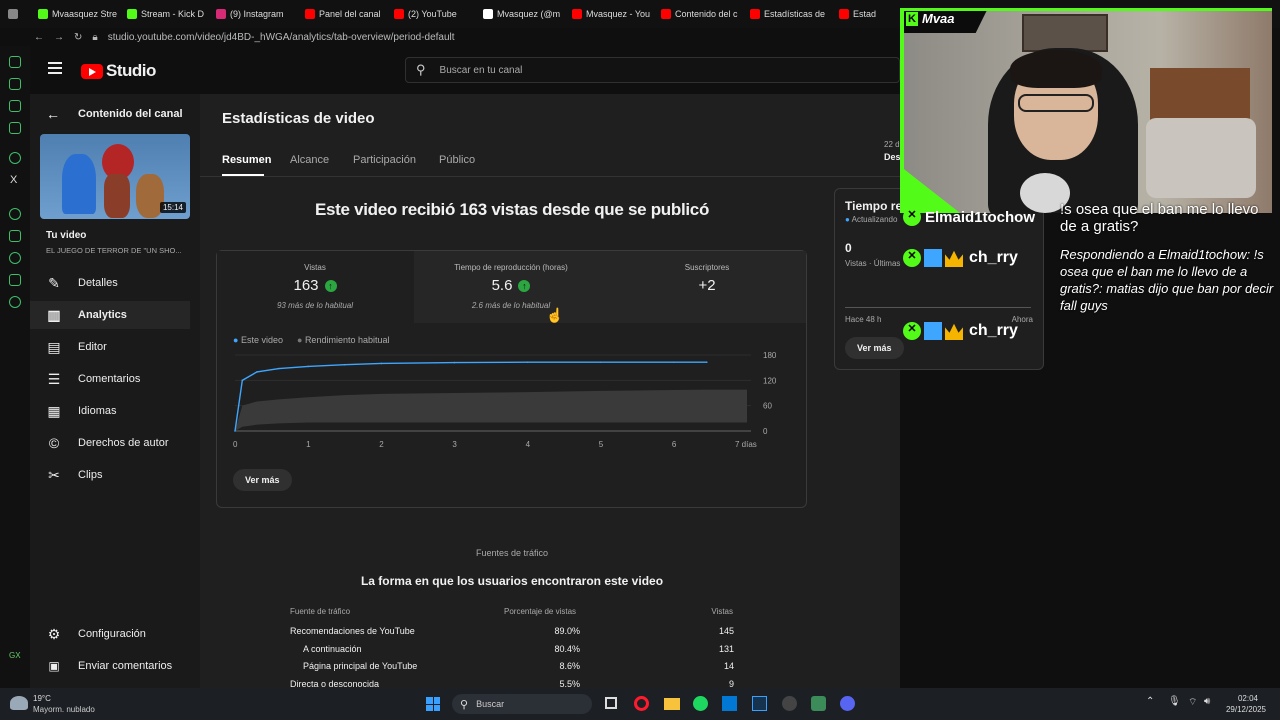 This screenshot has width=1280, height=720. I want to click on traffic-header-source: Fuente de tráfico, so click(320, 611).